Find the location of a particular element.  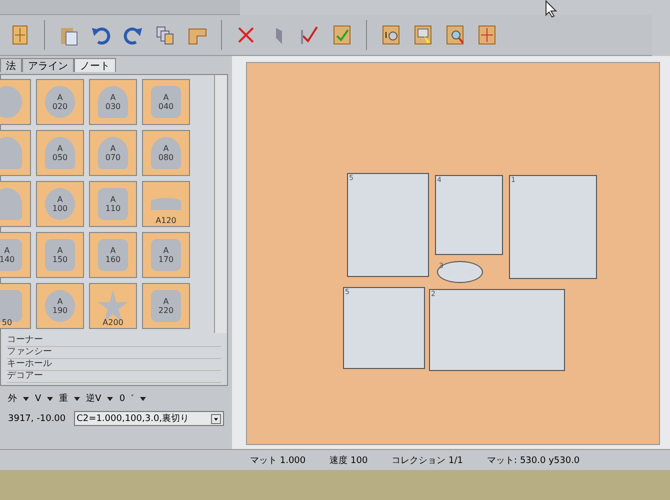

shape-number: 040 is located at coordinates (166, 106).